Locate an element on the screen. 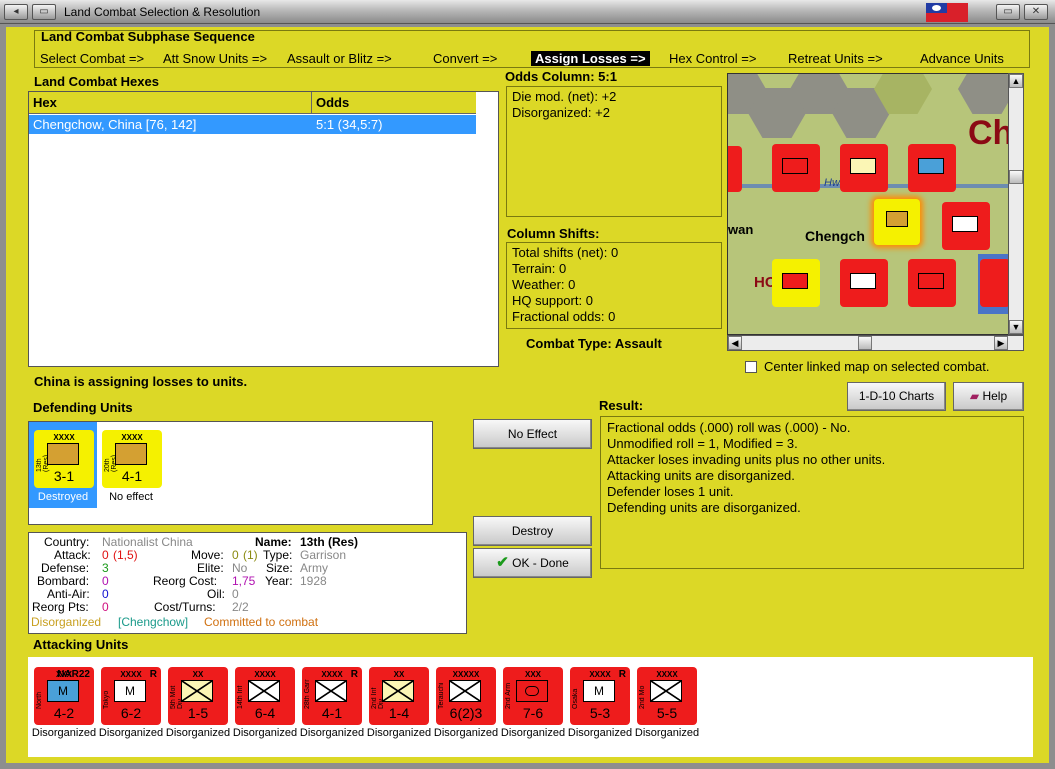 The height and width of the screenshot is (769, 1055). odds-heading: Odds Column: 5:1 is located at coordinates (561, 76).